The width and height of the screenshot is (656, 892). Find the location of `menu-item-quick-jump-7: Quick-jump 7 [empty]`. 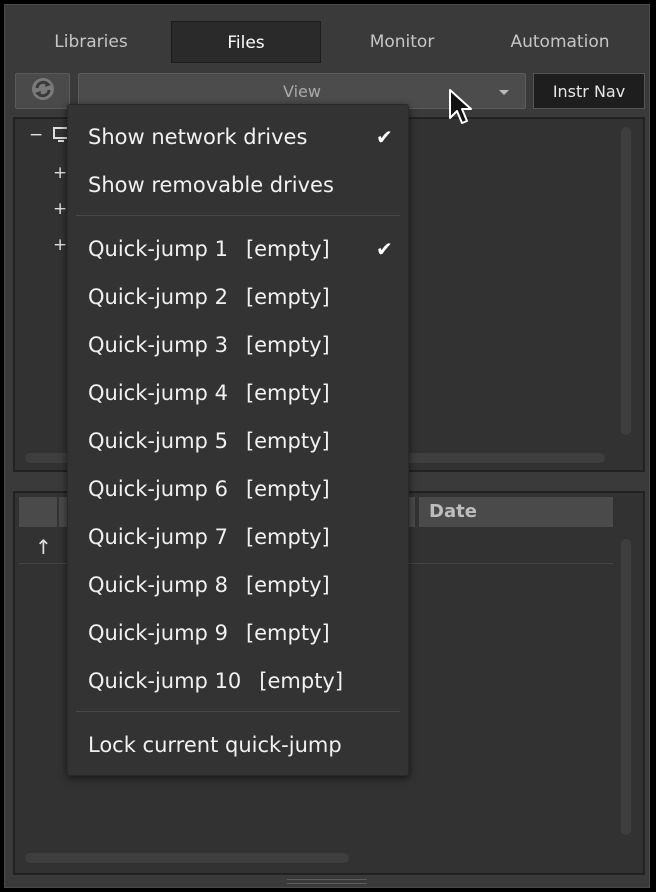

menu-item-quick-jump-7: Quick-jump 7 [empty] is located at coordinates (238, 537).